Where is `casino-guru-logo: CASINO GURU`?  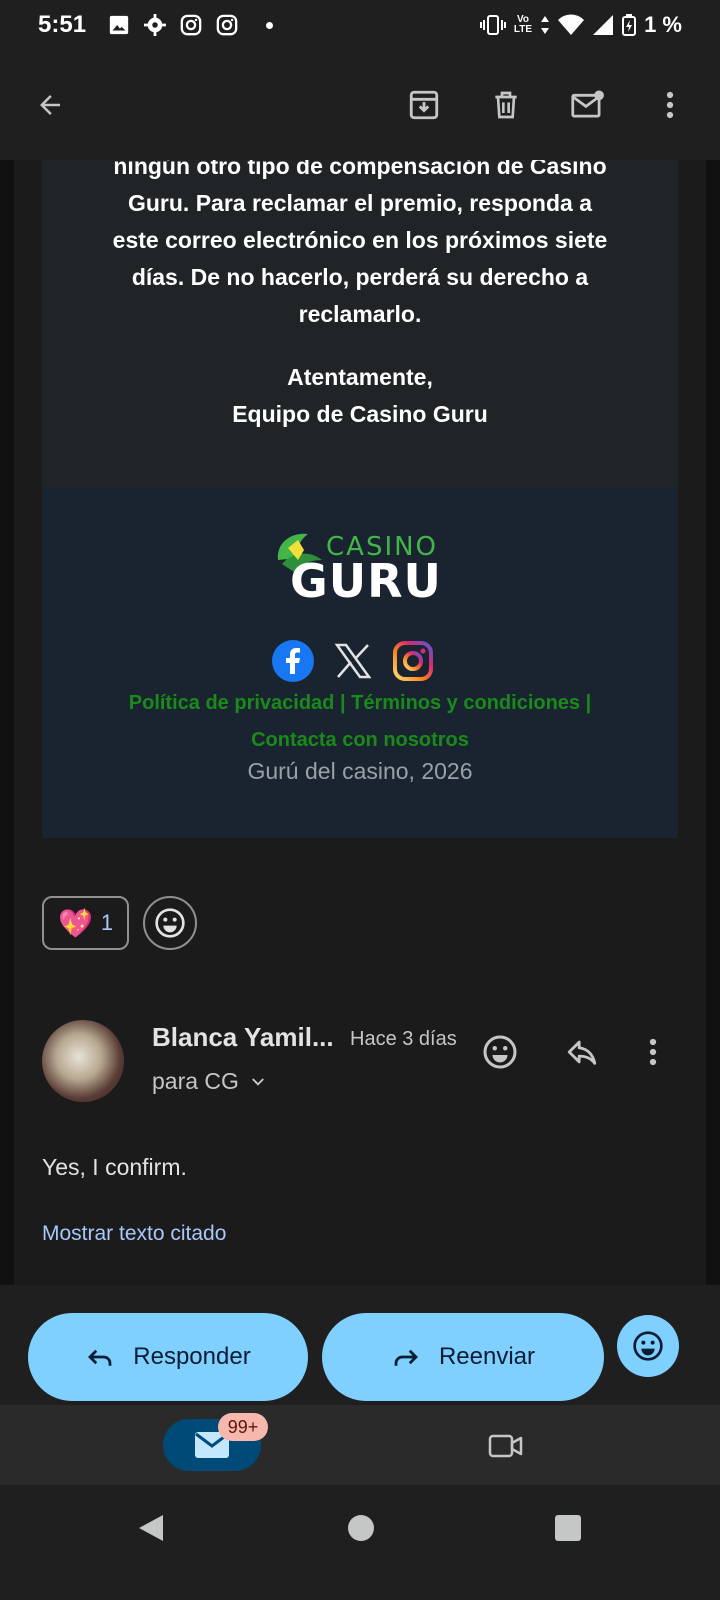 casino-guru-logo: CASINO GURU is located at coordinates (359, 569).